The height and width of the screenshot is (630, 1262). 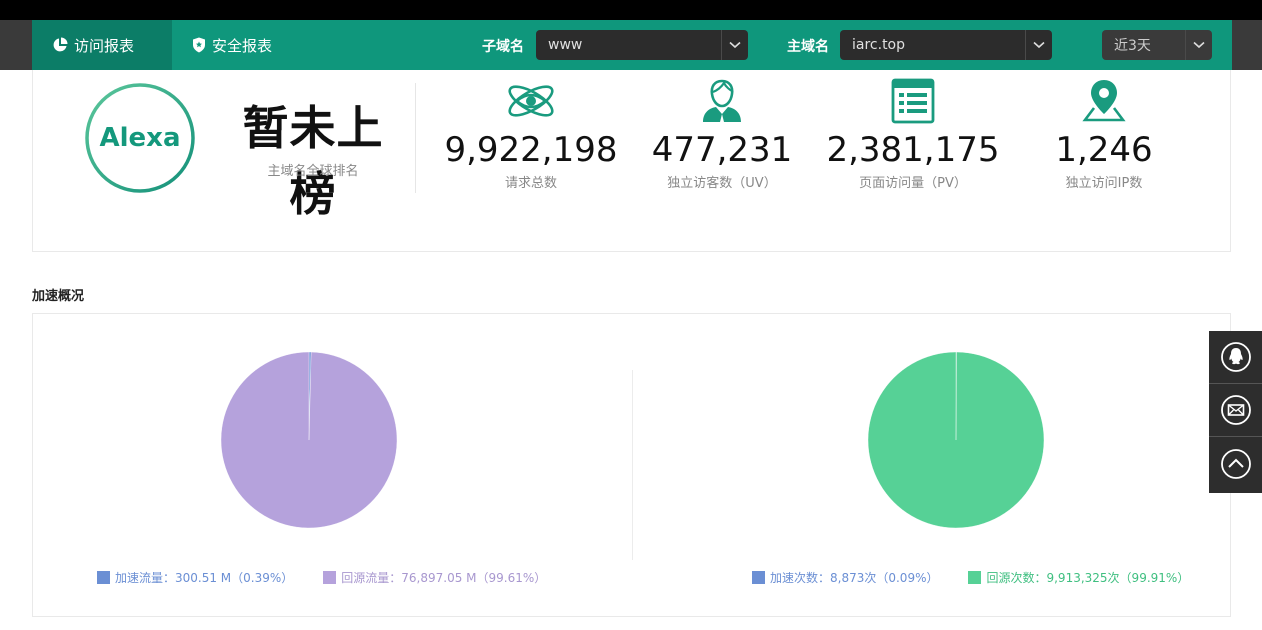 What do you see at coordinates (60, 44) in the screenshot?
I see `pie-chart-icon` at bounding box center [60, 44].